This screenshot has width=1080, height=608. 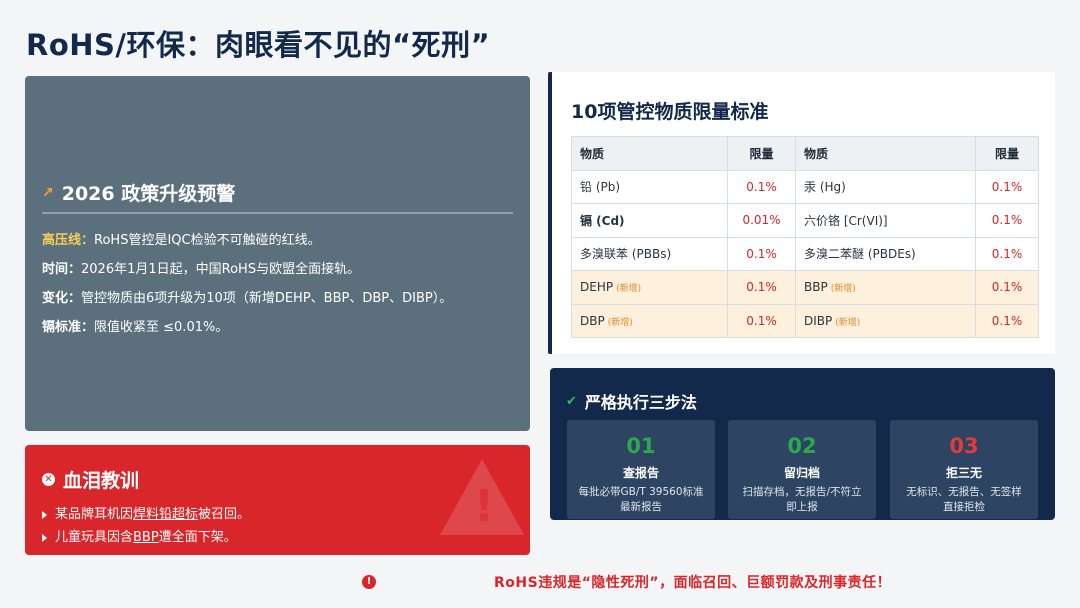 I want to click on exclamation-circle-icon: !, so click(x=369, y=582).